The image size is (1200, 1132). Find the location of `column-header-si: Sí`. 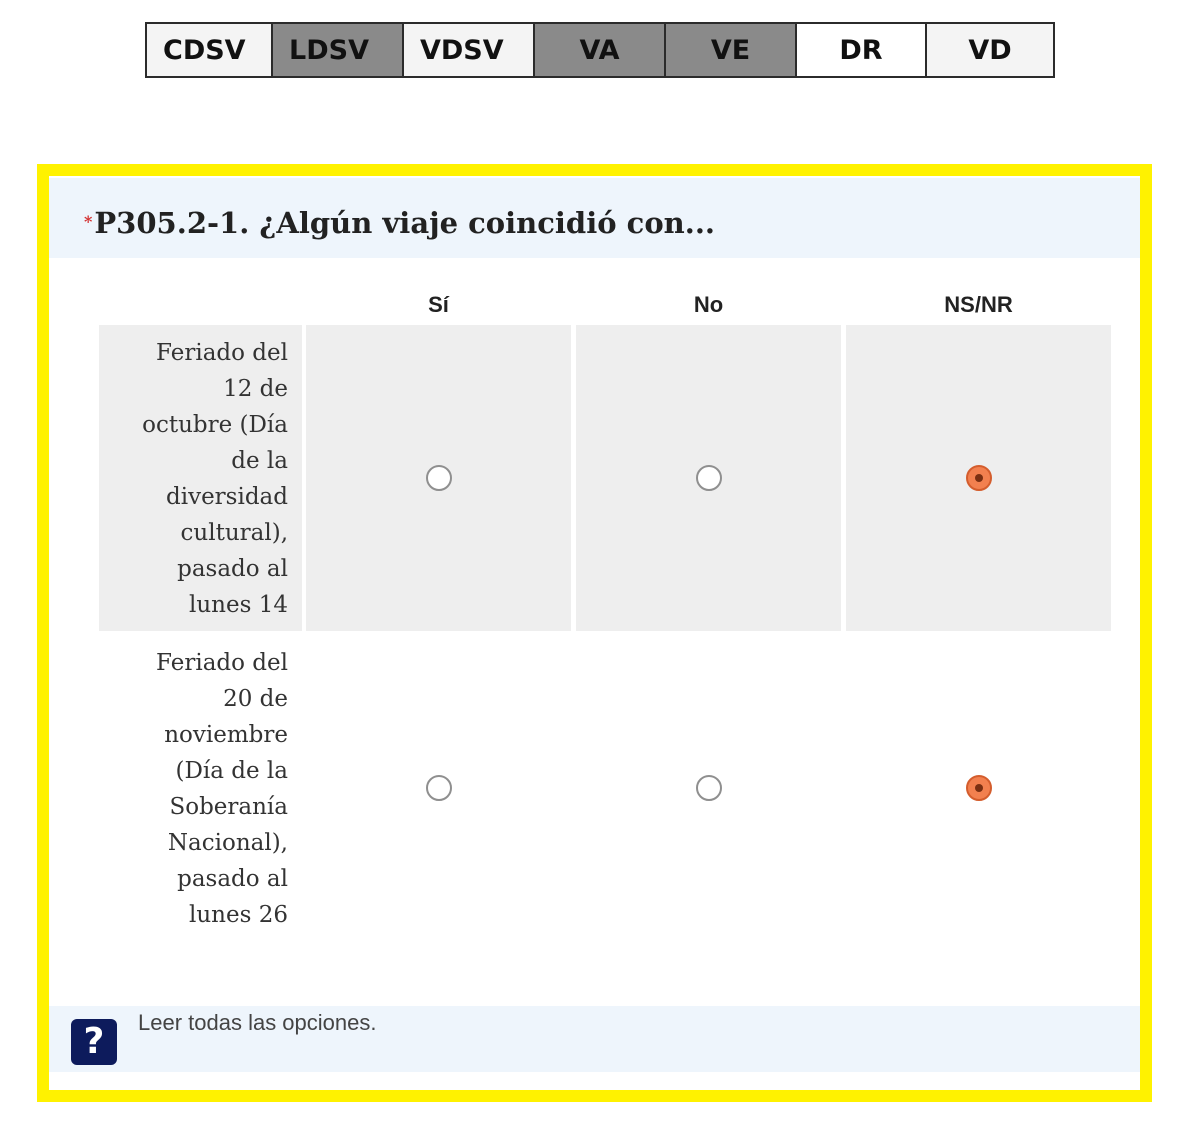

column-header-si: Sí is located at coordinates (438, 304).